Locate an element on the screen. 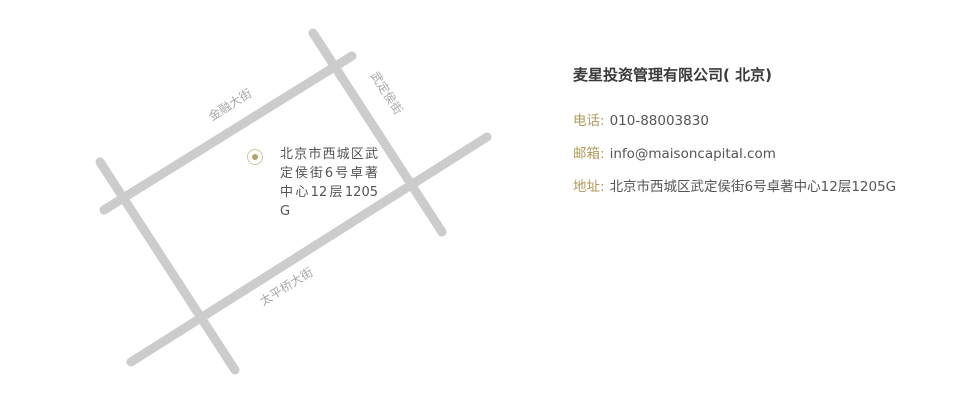 Image resolution: width=968 pixels, height=405 pixels. email-row: 邮箱: info@maisoncapital.com is located at coordinates (768, 154).